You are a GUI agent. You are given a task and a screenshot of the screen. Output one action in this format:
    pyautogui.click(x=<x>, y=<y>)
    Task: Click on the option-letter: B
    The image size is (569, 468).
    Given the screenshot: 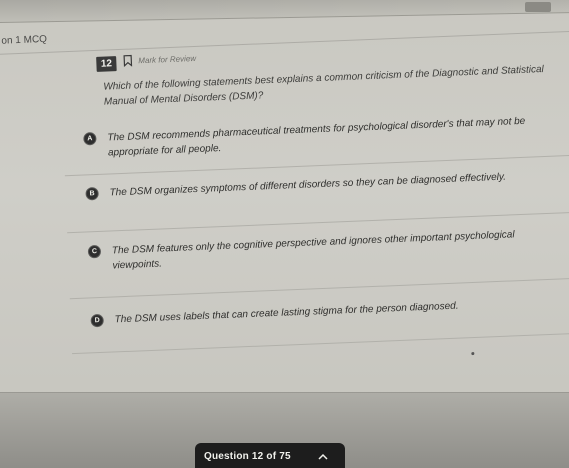 What is the action you would take?
    pyautogui.click(x=92, y=193)
    